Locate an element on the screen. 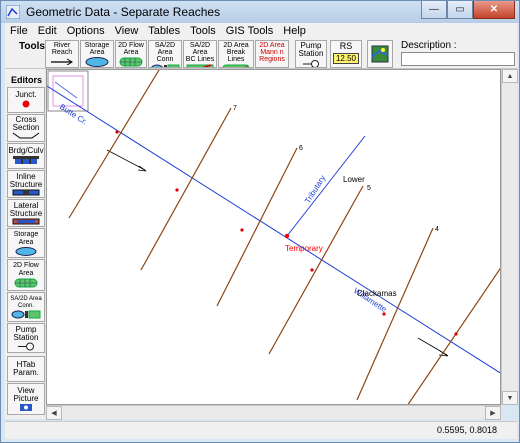 Image resolution: width=520 pixels, height=443 pixels. storage-area-editor-button: Storage Area is located at coordinates (26, 243).